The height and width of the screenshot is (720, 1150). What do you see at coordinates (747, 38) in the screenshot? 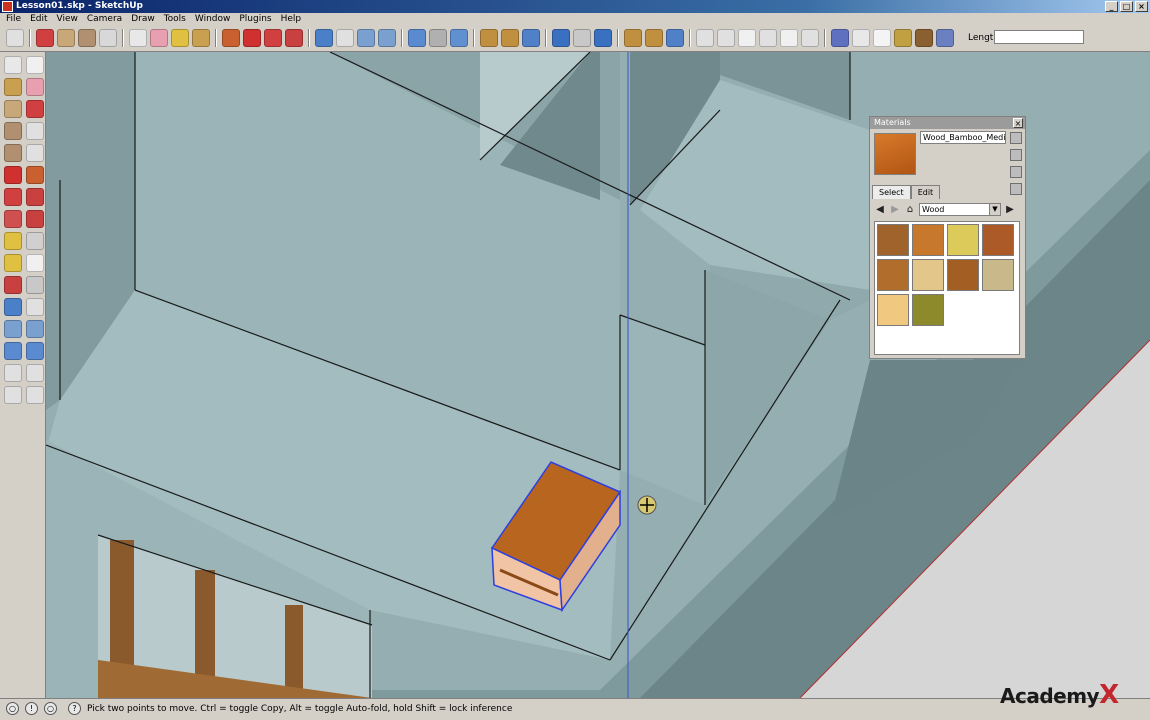
I see `front-view-icon` at bounding box center [747, 38].